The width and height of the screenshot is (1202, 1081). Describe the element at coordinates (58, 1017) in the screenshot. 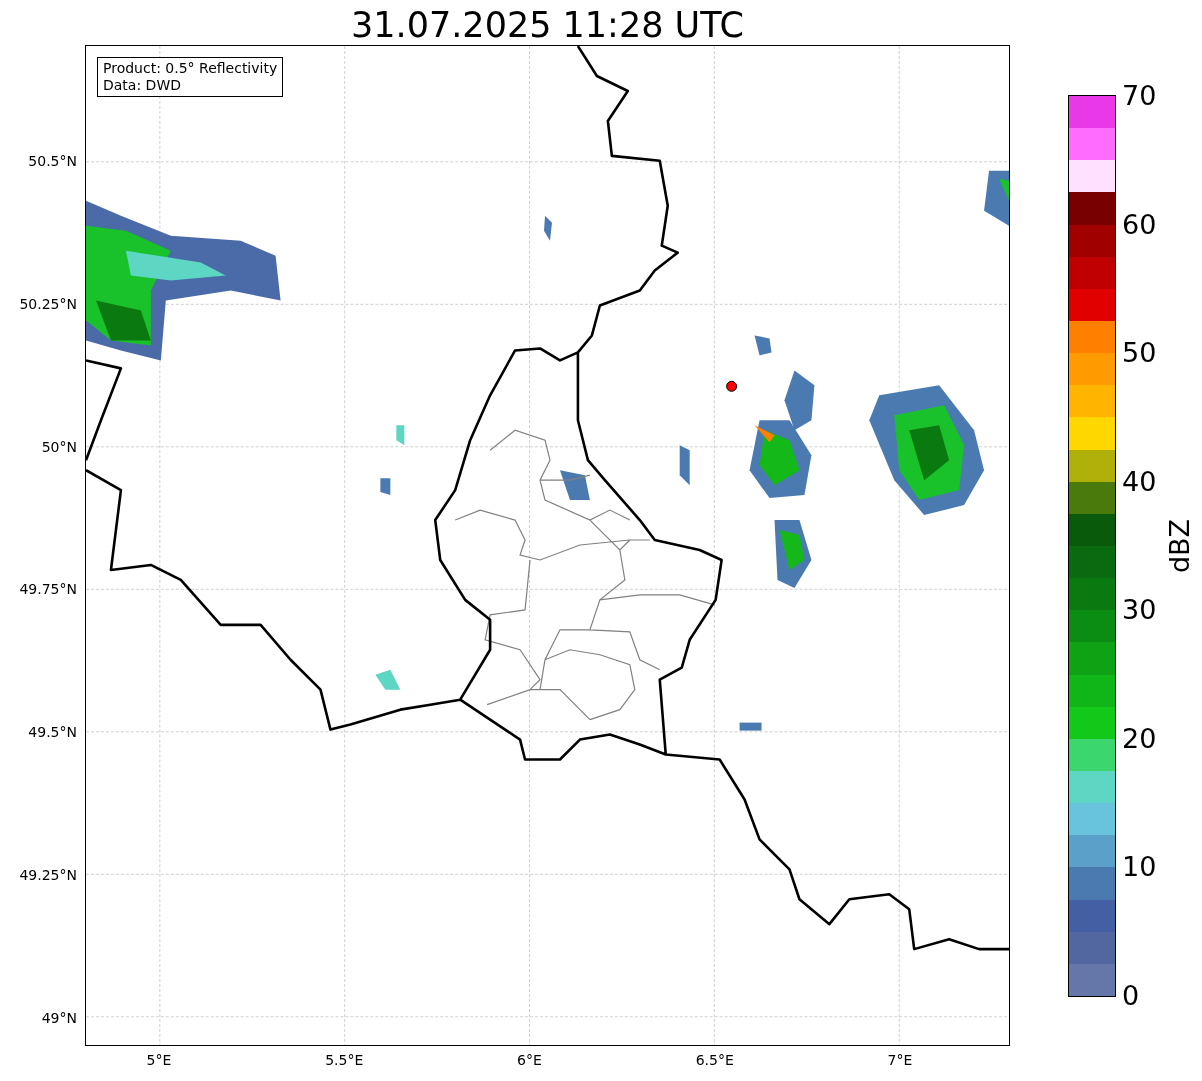

I see `latitude-label: 49°N` at that location.